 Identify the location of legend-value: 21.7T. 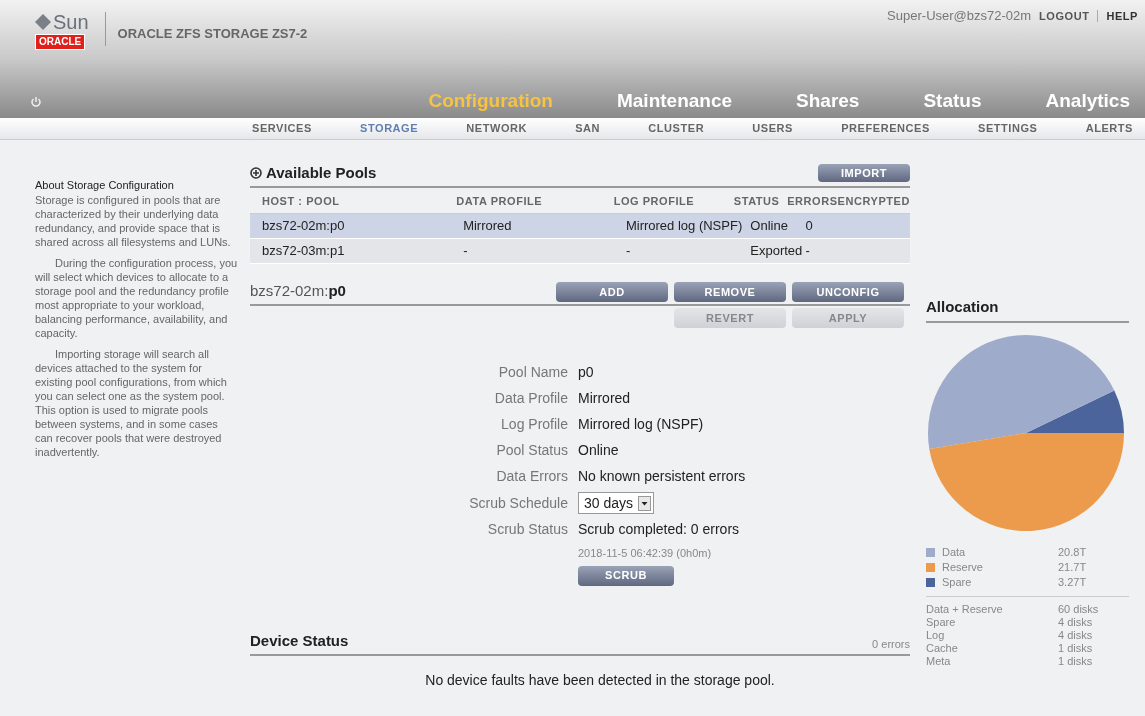
(1072, 567).